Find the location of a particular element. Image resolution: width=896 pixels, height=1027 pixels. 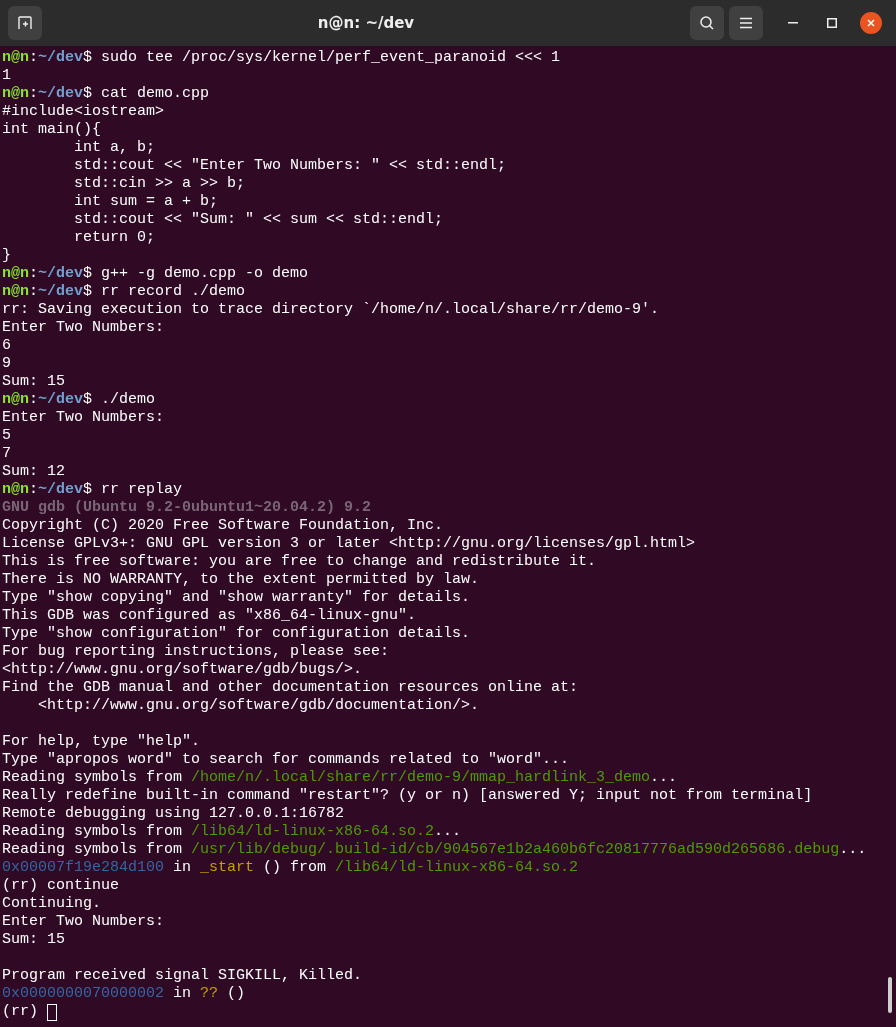

terminal-line: #include<iostream> is located at coordinates (83, 112).